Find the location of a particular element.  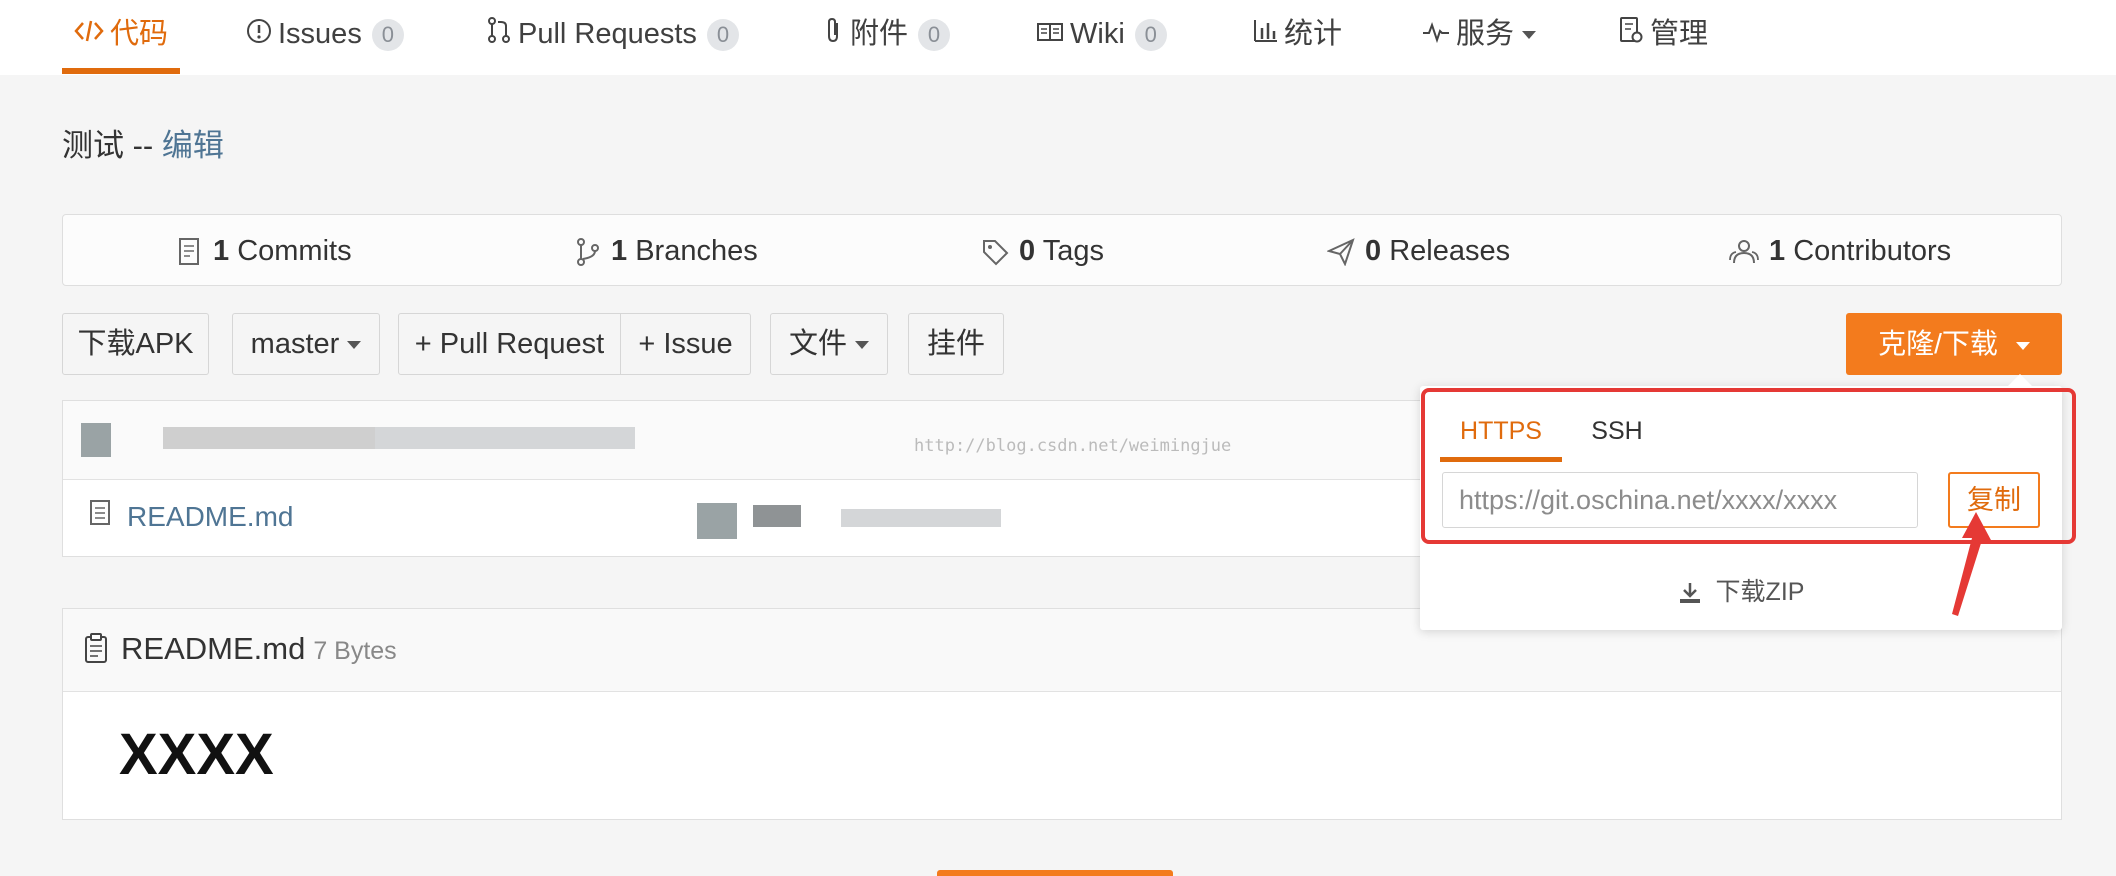

annotation-arrow-icon is located at coordinates (1972, 564).